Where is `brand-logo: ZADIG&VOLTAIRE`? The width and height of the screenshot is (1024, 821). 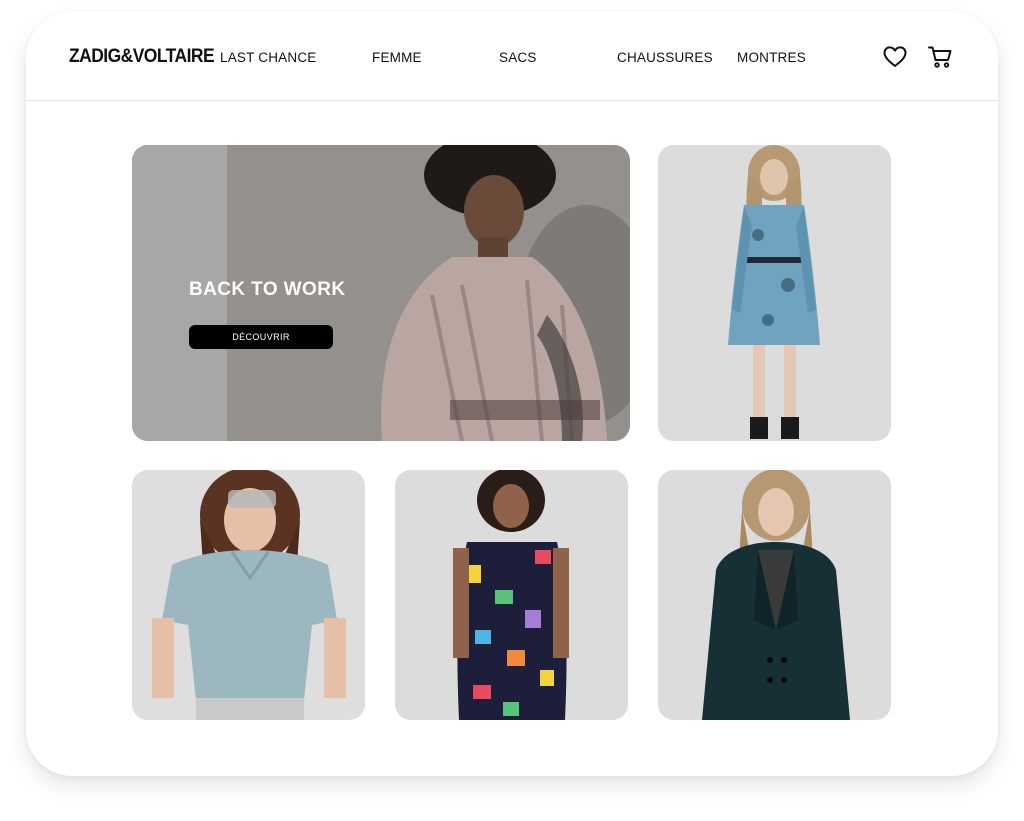 brand-logo: ZADIG&VOLTAIRE is located at coordinates (142, 57).